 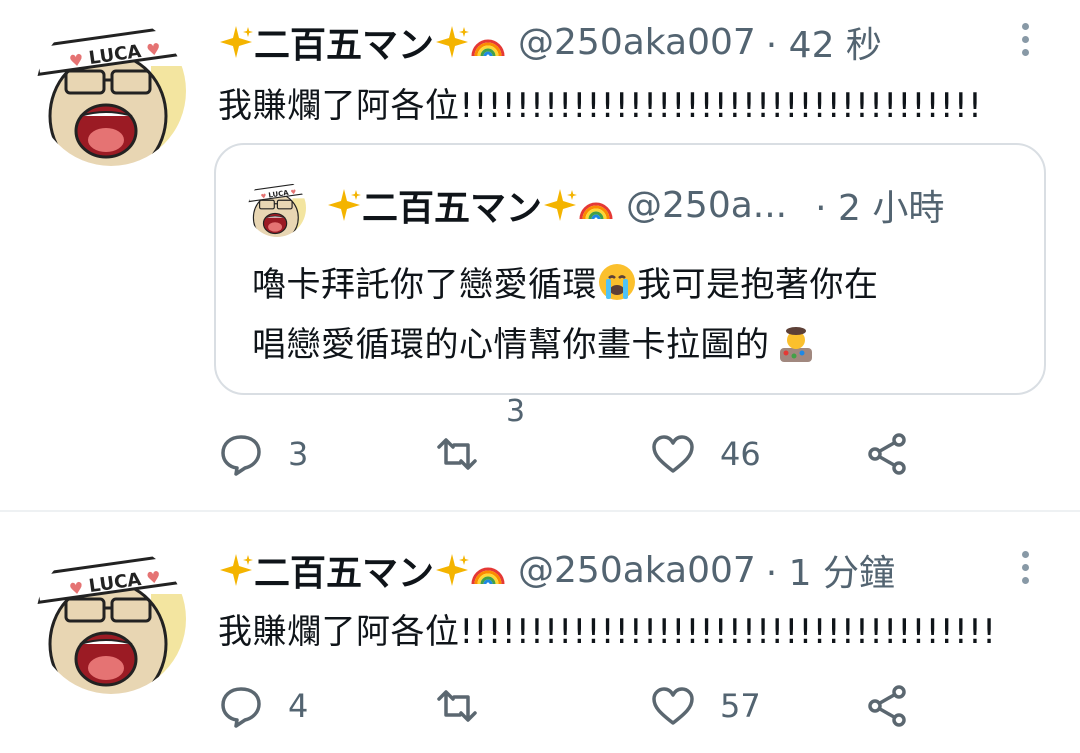 I want to click on tweet-header: 二百五マン @250aka007 · 1 分鐘, so click(x=556, y=570).